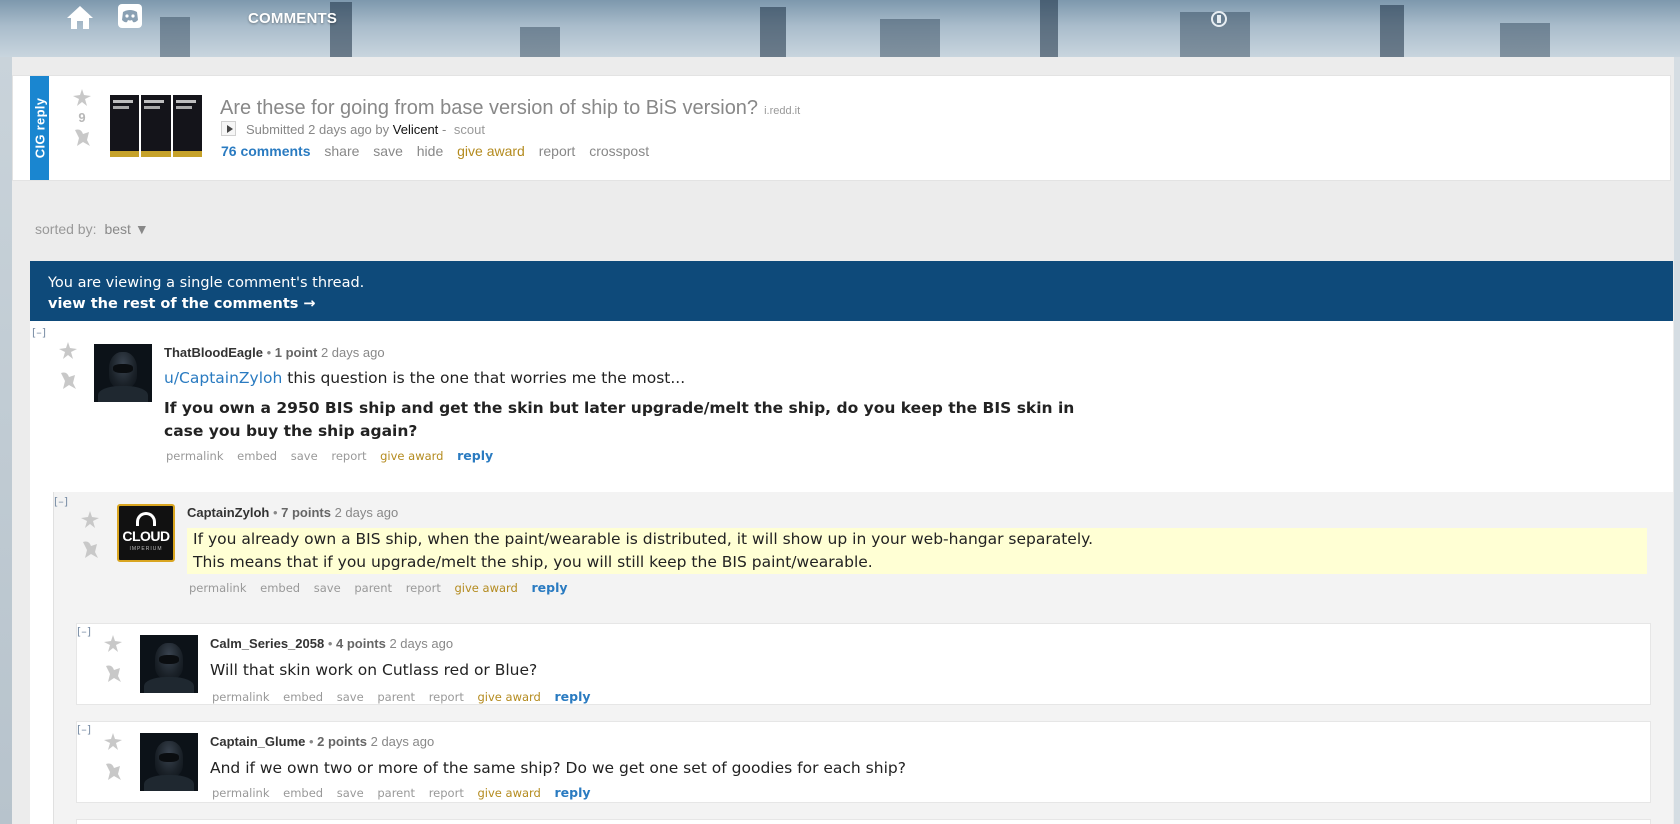 The image size is (1680, 824). I want to click on avatar-logo-text: CLOUD, so click(146, 536).